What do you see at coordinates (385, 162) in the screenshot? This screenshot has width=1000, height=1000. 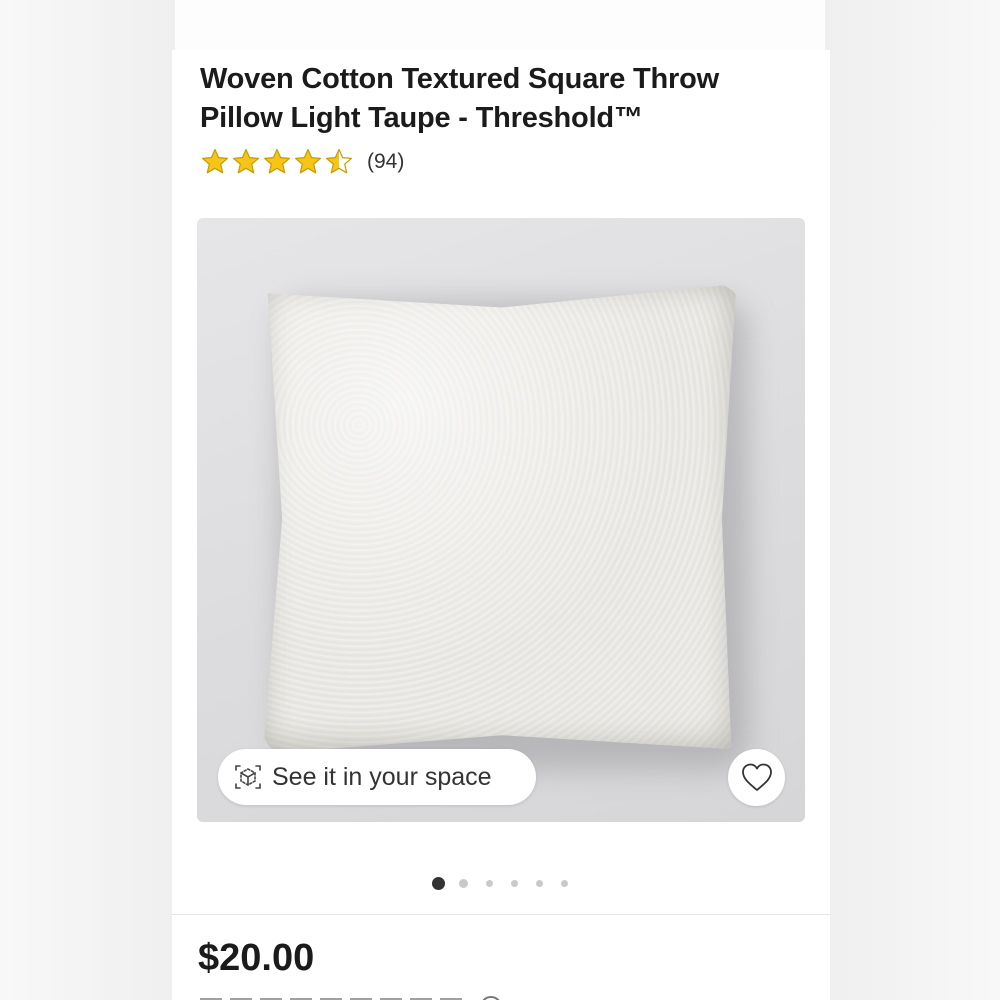 I see `review-count: (94)` at bounding box center [385, 162].